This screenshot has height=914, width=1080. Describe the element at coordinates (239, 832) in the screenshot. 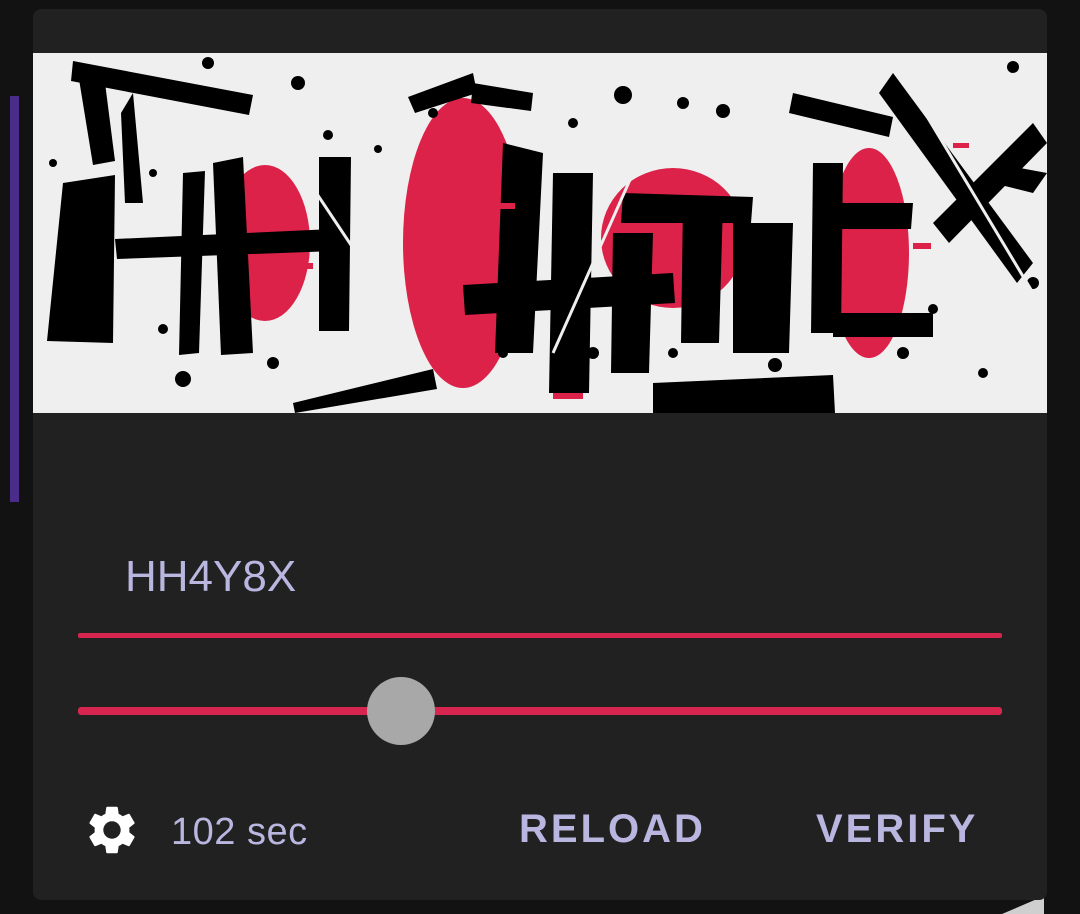

I see `countdown-timer: 102 sec` at that location.